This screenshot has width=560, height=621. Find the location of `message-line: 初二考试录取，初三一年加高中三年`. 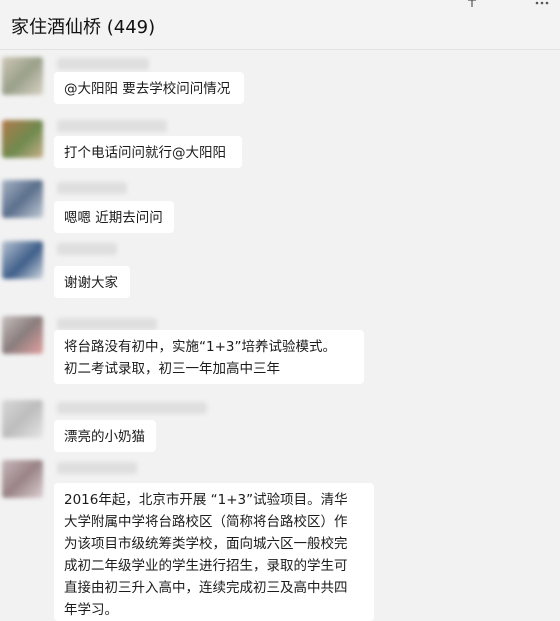

message-line: 初二考试录取，初三一年加高中三年 is located at coordinates (172, 369).